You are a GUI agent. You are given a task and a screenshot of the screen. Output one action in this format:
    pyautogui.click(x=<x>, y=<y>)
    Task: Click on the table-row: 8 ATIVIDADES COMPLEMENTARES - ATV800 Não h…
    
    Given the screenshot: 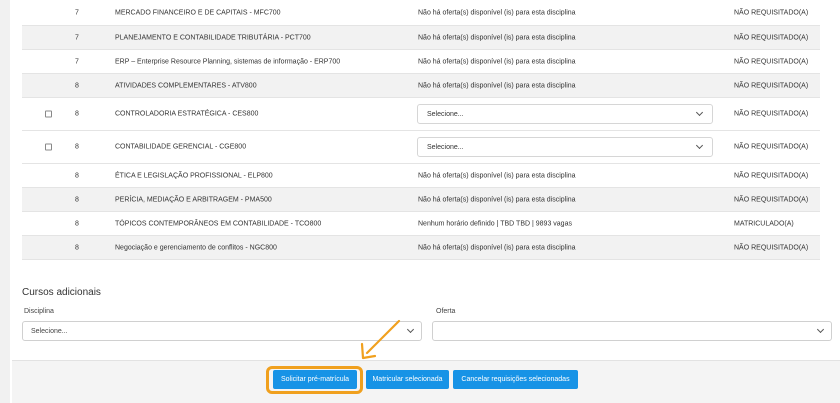 What is the action you would take?
    pyautogui.click(x=421, y=86)
    